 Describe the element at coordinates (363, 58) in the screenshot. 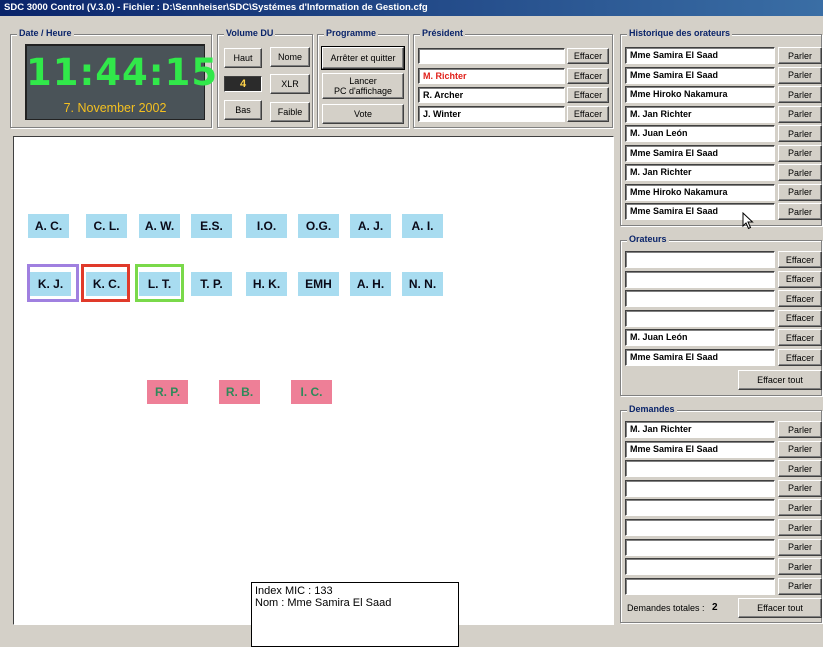

I see `stop-and-quit-button: Arrêter et quitter` at that location.